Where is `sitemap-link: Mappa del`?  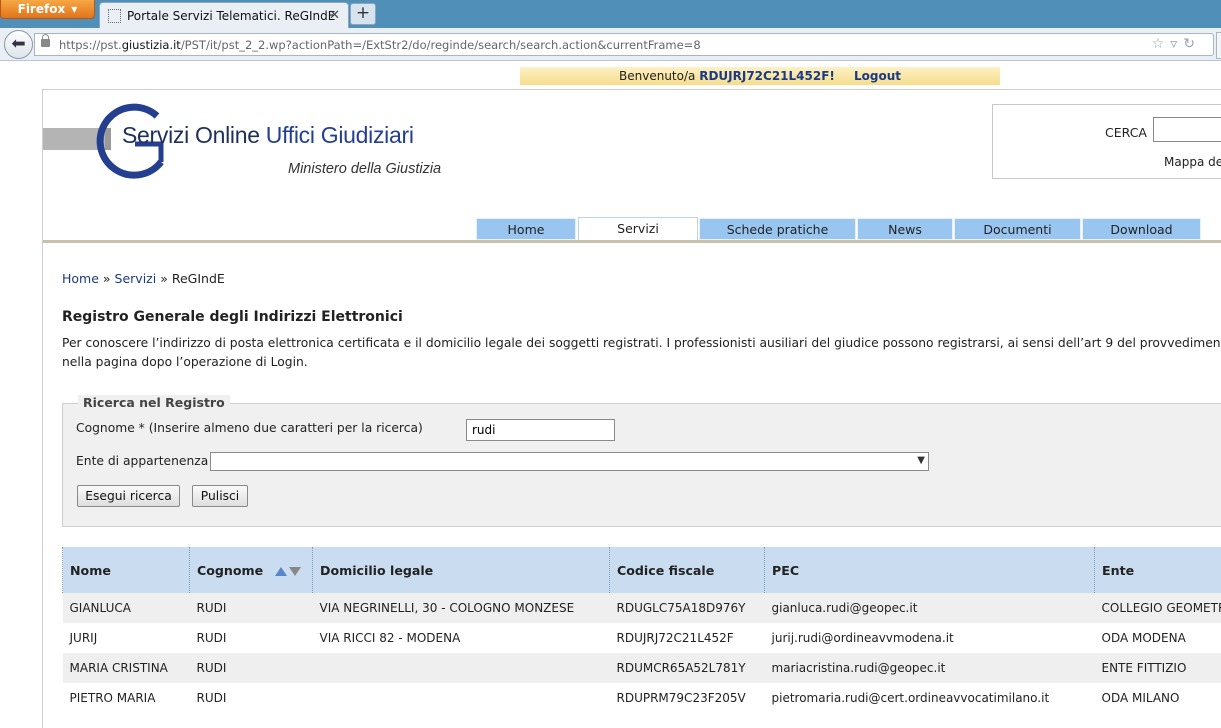 sitemap-link: Mappa del is located at coordinates (1192, 162).